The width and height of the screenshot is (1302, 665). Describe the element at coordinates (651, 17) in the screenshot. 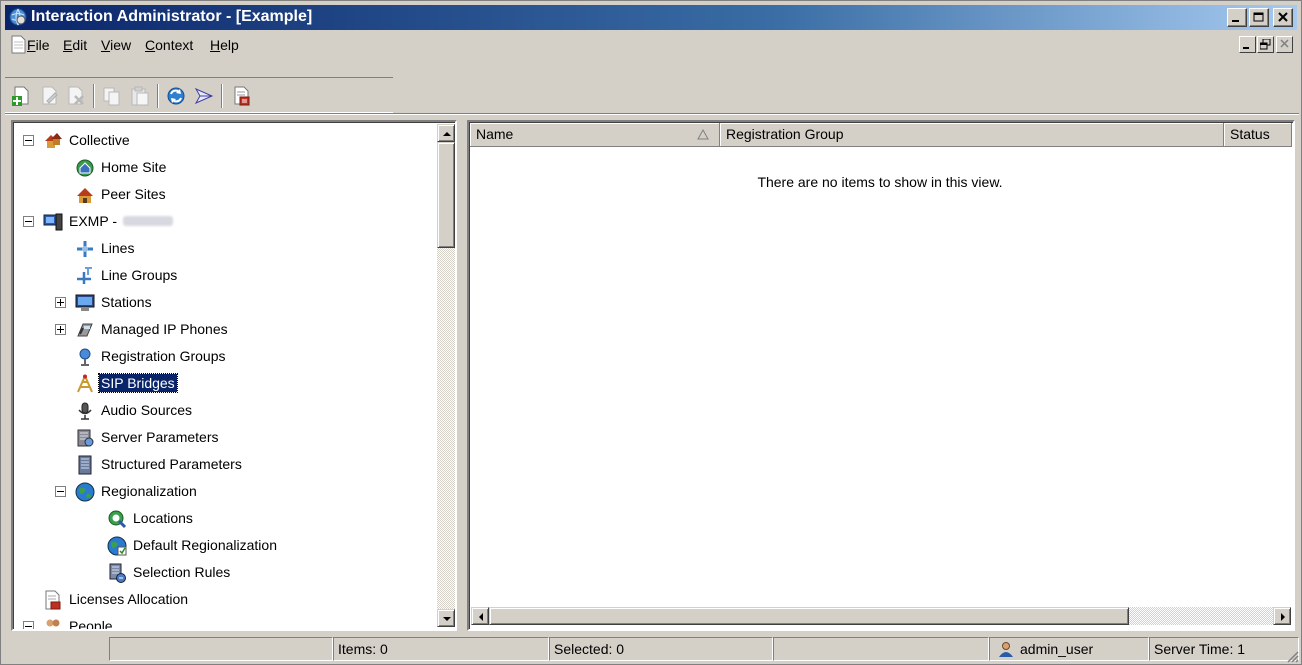

I see `title-bar: Interaction Administrator - [Example]` at that location.